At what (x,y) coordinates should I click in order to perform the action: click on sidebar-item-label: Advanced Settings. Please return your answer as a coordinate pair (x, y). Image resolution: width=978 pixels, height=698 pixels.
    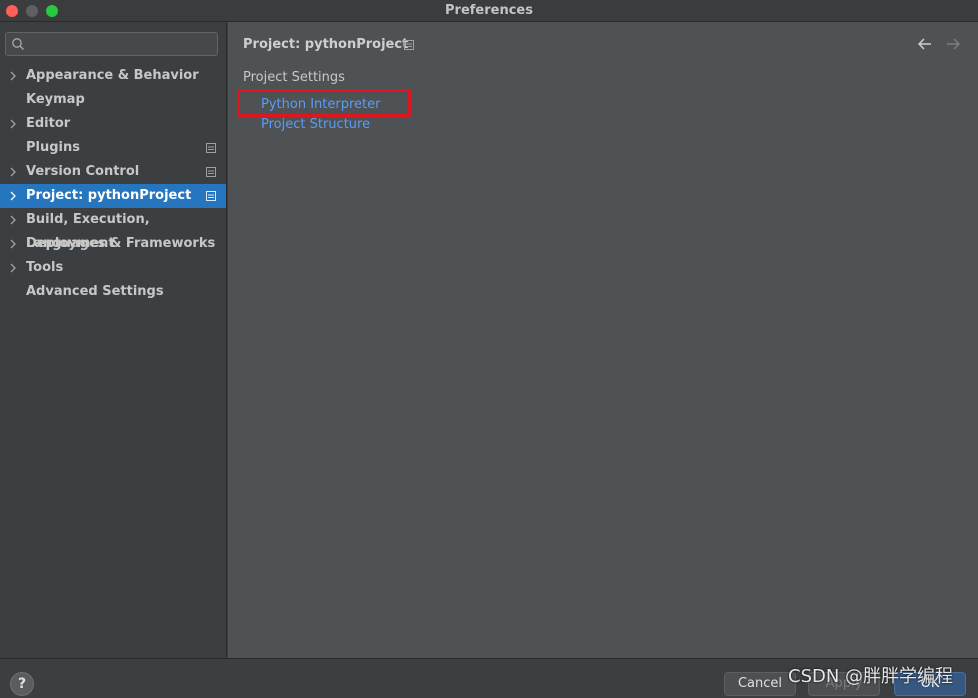
    Looking at the image, I should click on (95, 291).